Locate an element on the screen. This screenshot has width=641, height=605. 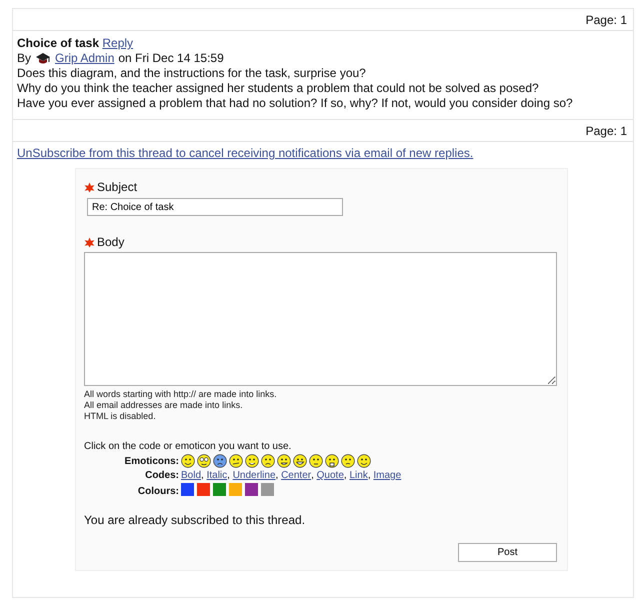
subject-field: Re: Choice of task is located at coordinates (215, 207).